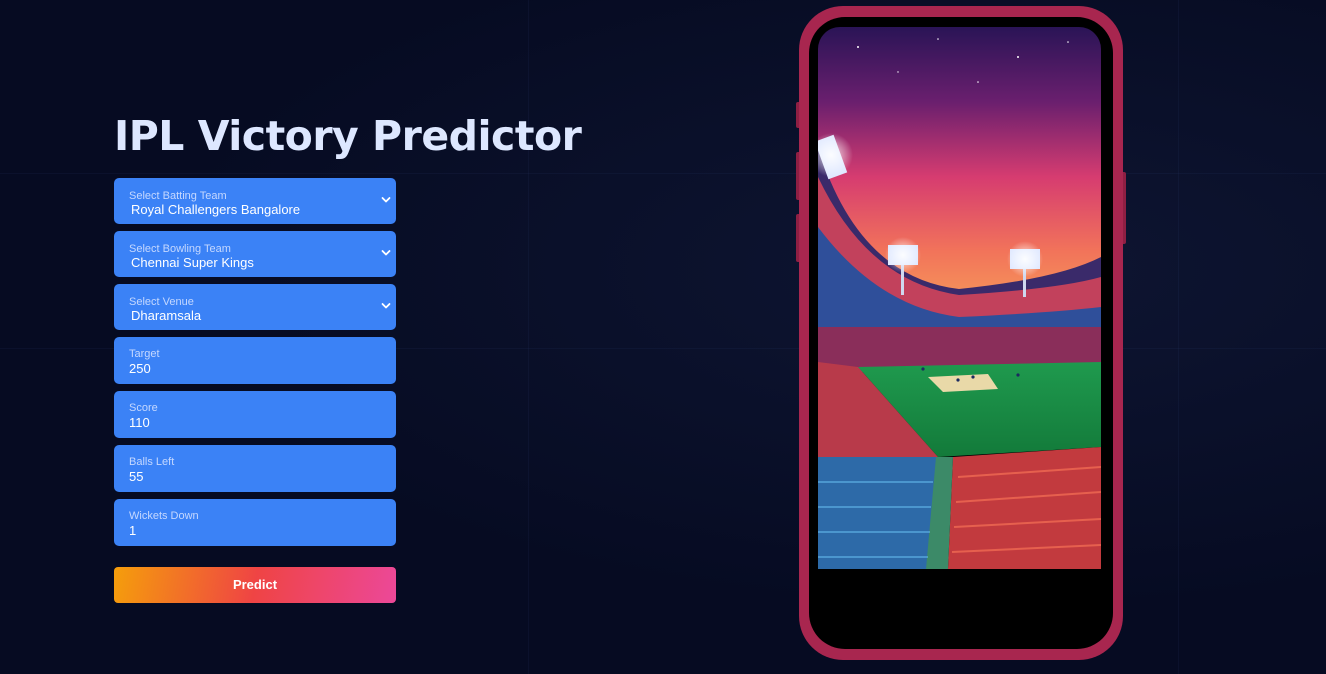 Image resolution: width=1326 pixels, height=674 pixels. What do you see at coordinates (255, 307) in the screenshot?
I see `venue-select: Select Venue Dharamsala` at bounding box center [255, 307].